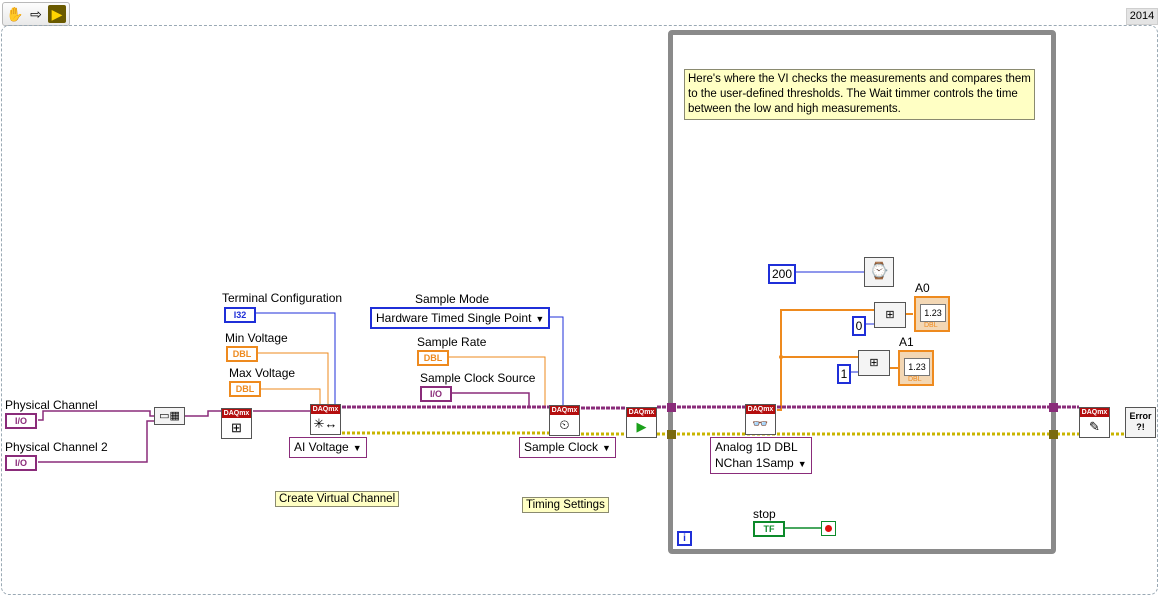 Image resolution: width=1161 pixels, height=597 pixels. I want to click on max-voltage-label: Max Voltage, so click(262, 373).